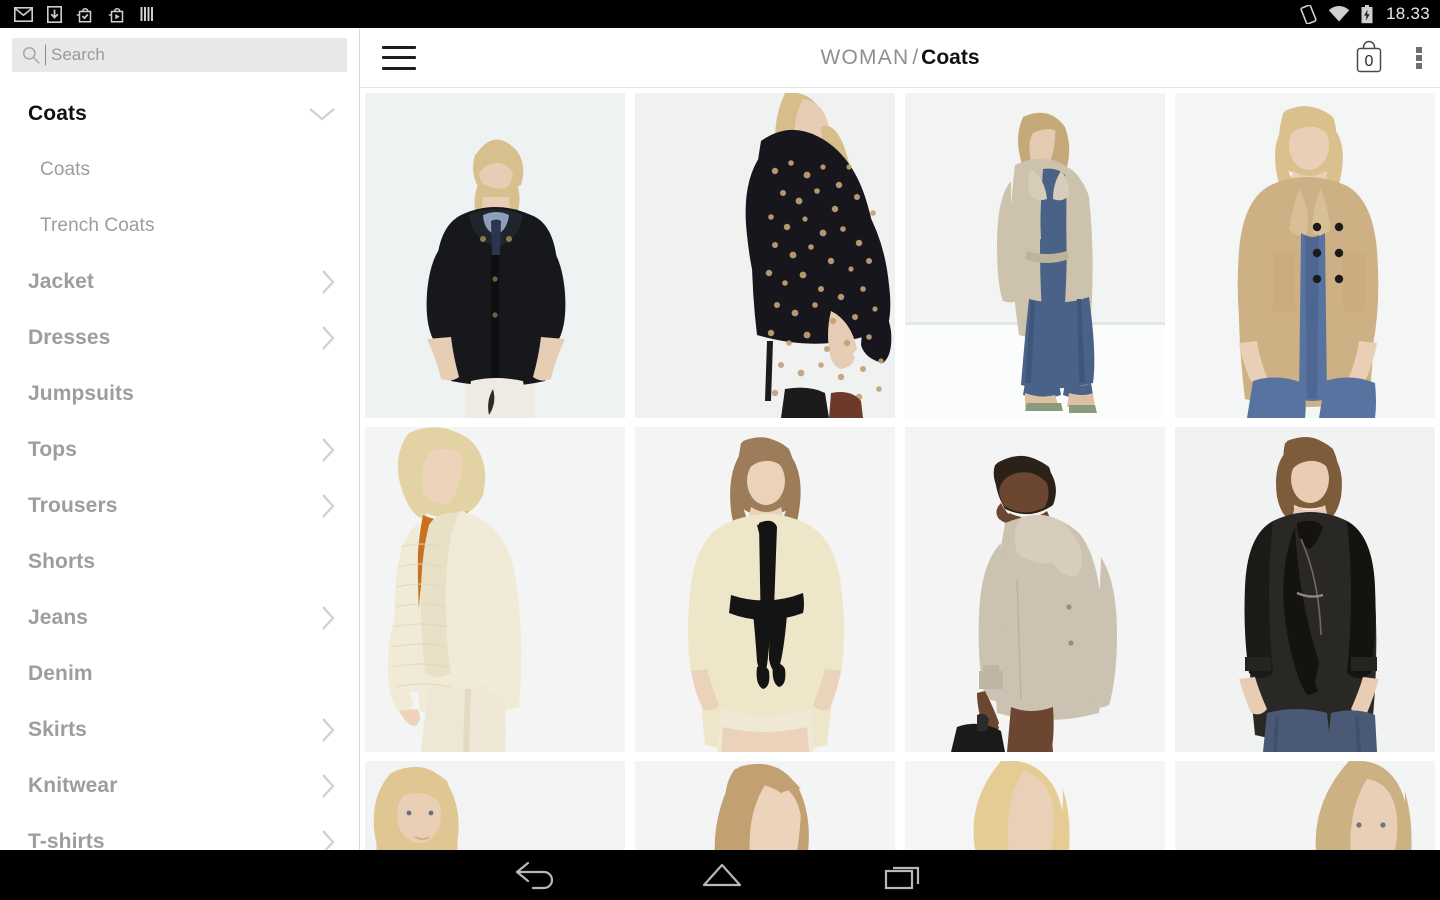 Image resolution: width=1440 pixels, height=900 pixels. Describe the element at coordinates (1419, 58) in the screenshot. I see `overflow-menu-icon` at that location.